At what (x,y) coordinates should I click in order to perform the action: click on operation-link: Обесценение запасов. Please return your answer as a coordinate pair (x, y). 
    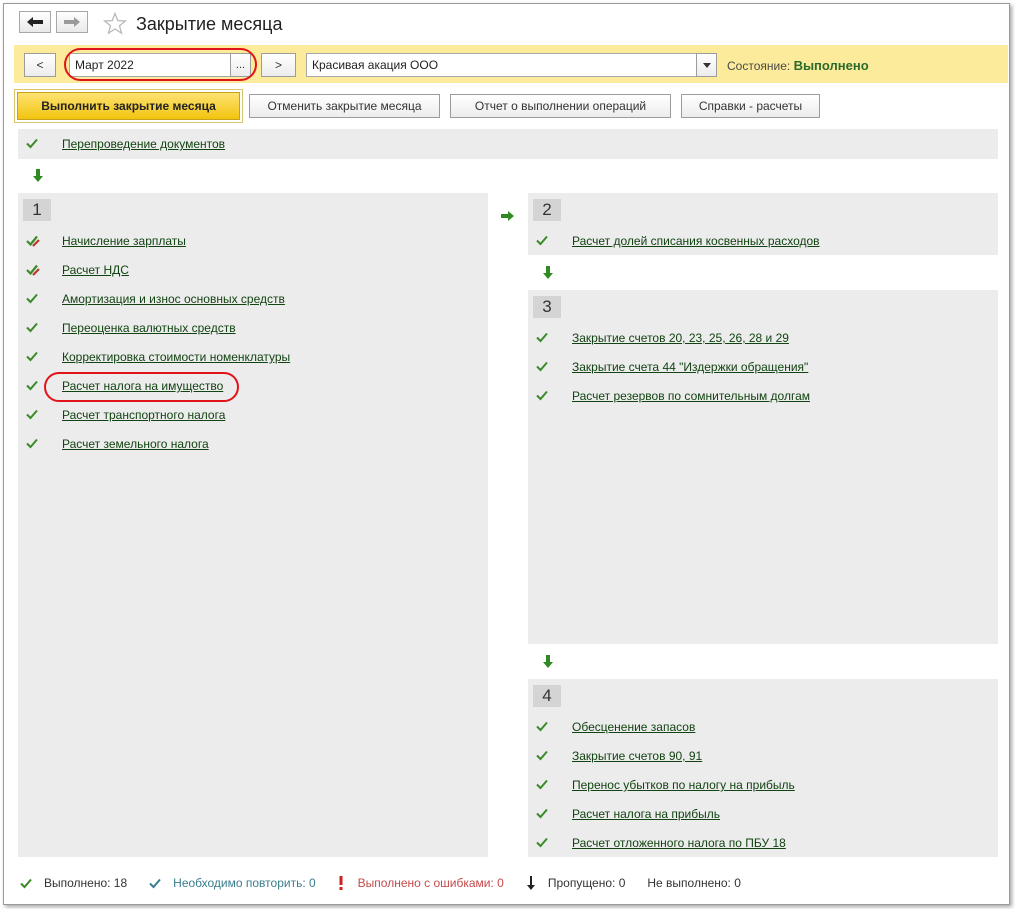
    Looking at the image, I should click on (633, 727).